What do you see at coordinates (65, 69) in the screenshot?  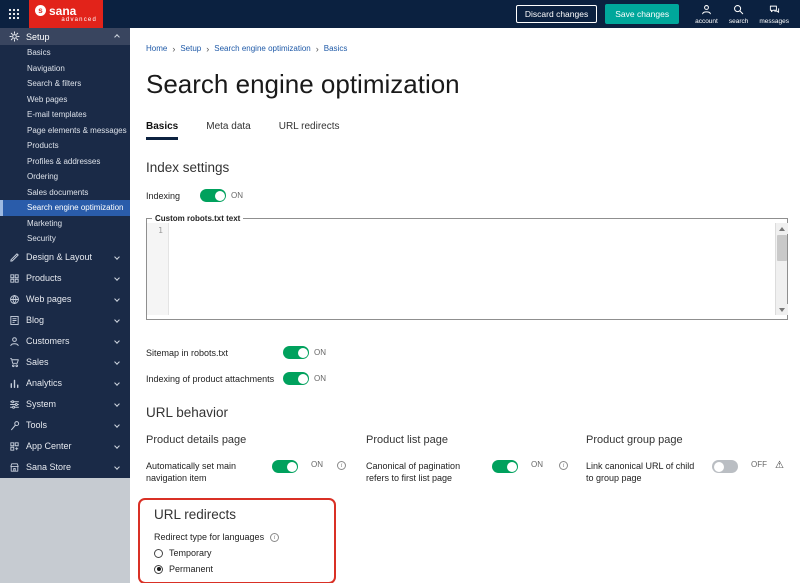 I see `sidebar-item-navigation: Navigation` at bounding box center [65, 69].